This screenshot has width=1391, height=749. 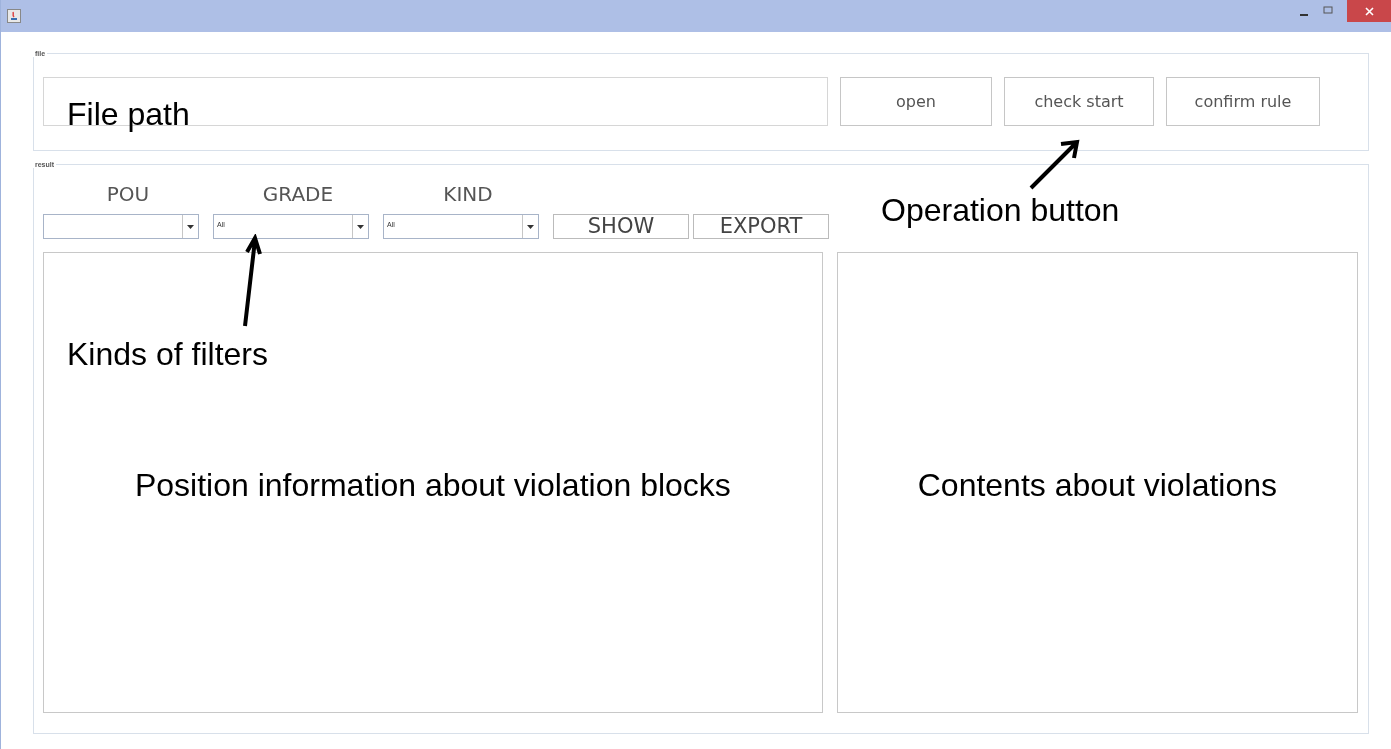 I want to click on annotation-text: Kinds of filters, so click(x=167, y=354).